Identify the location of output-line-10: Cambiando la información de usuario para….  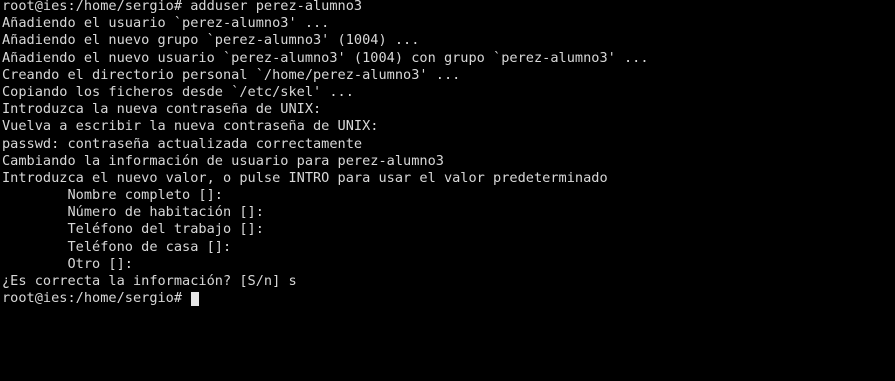
(223, 160).